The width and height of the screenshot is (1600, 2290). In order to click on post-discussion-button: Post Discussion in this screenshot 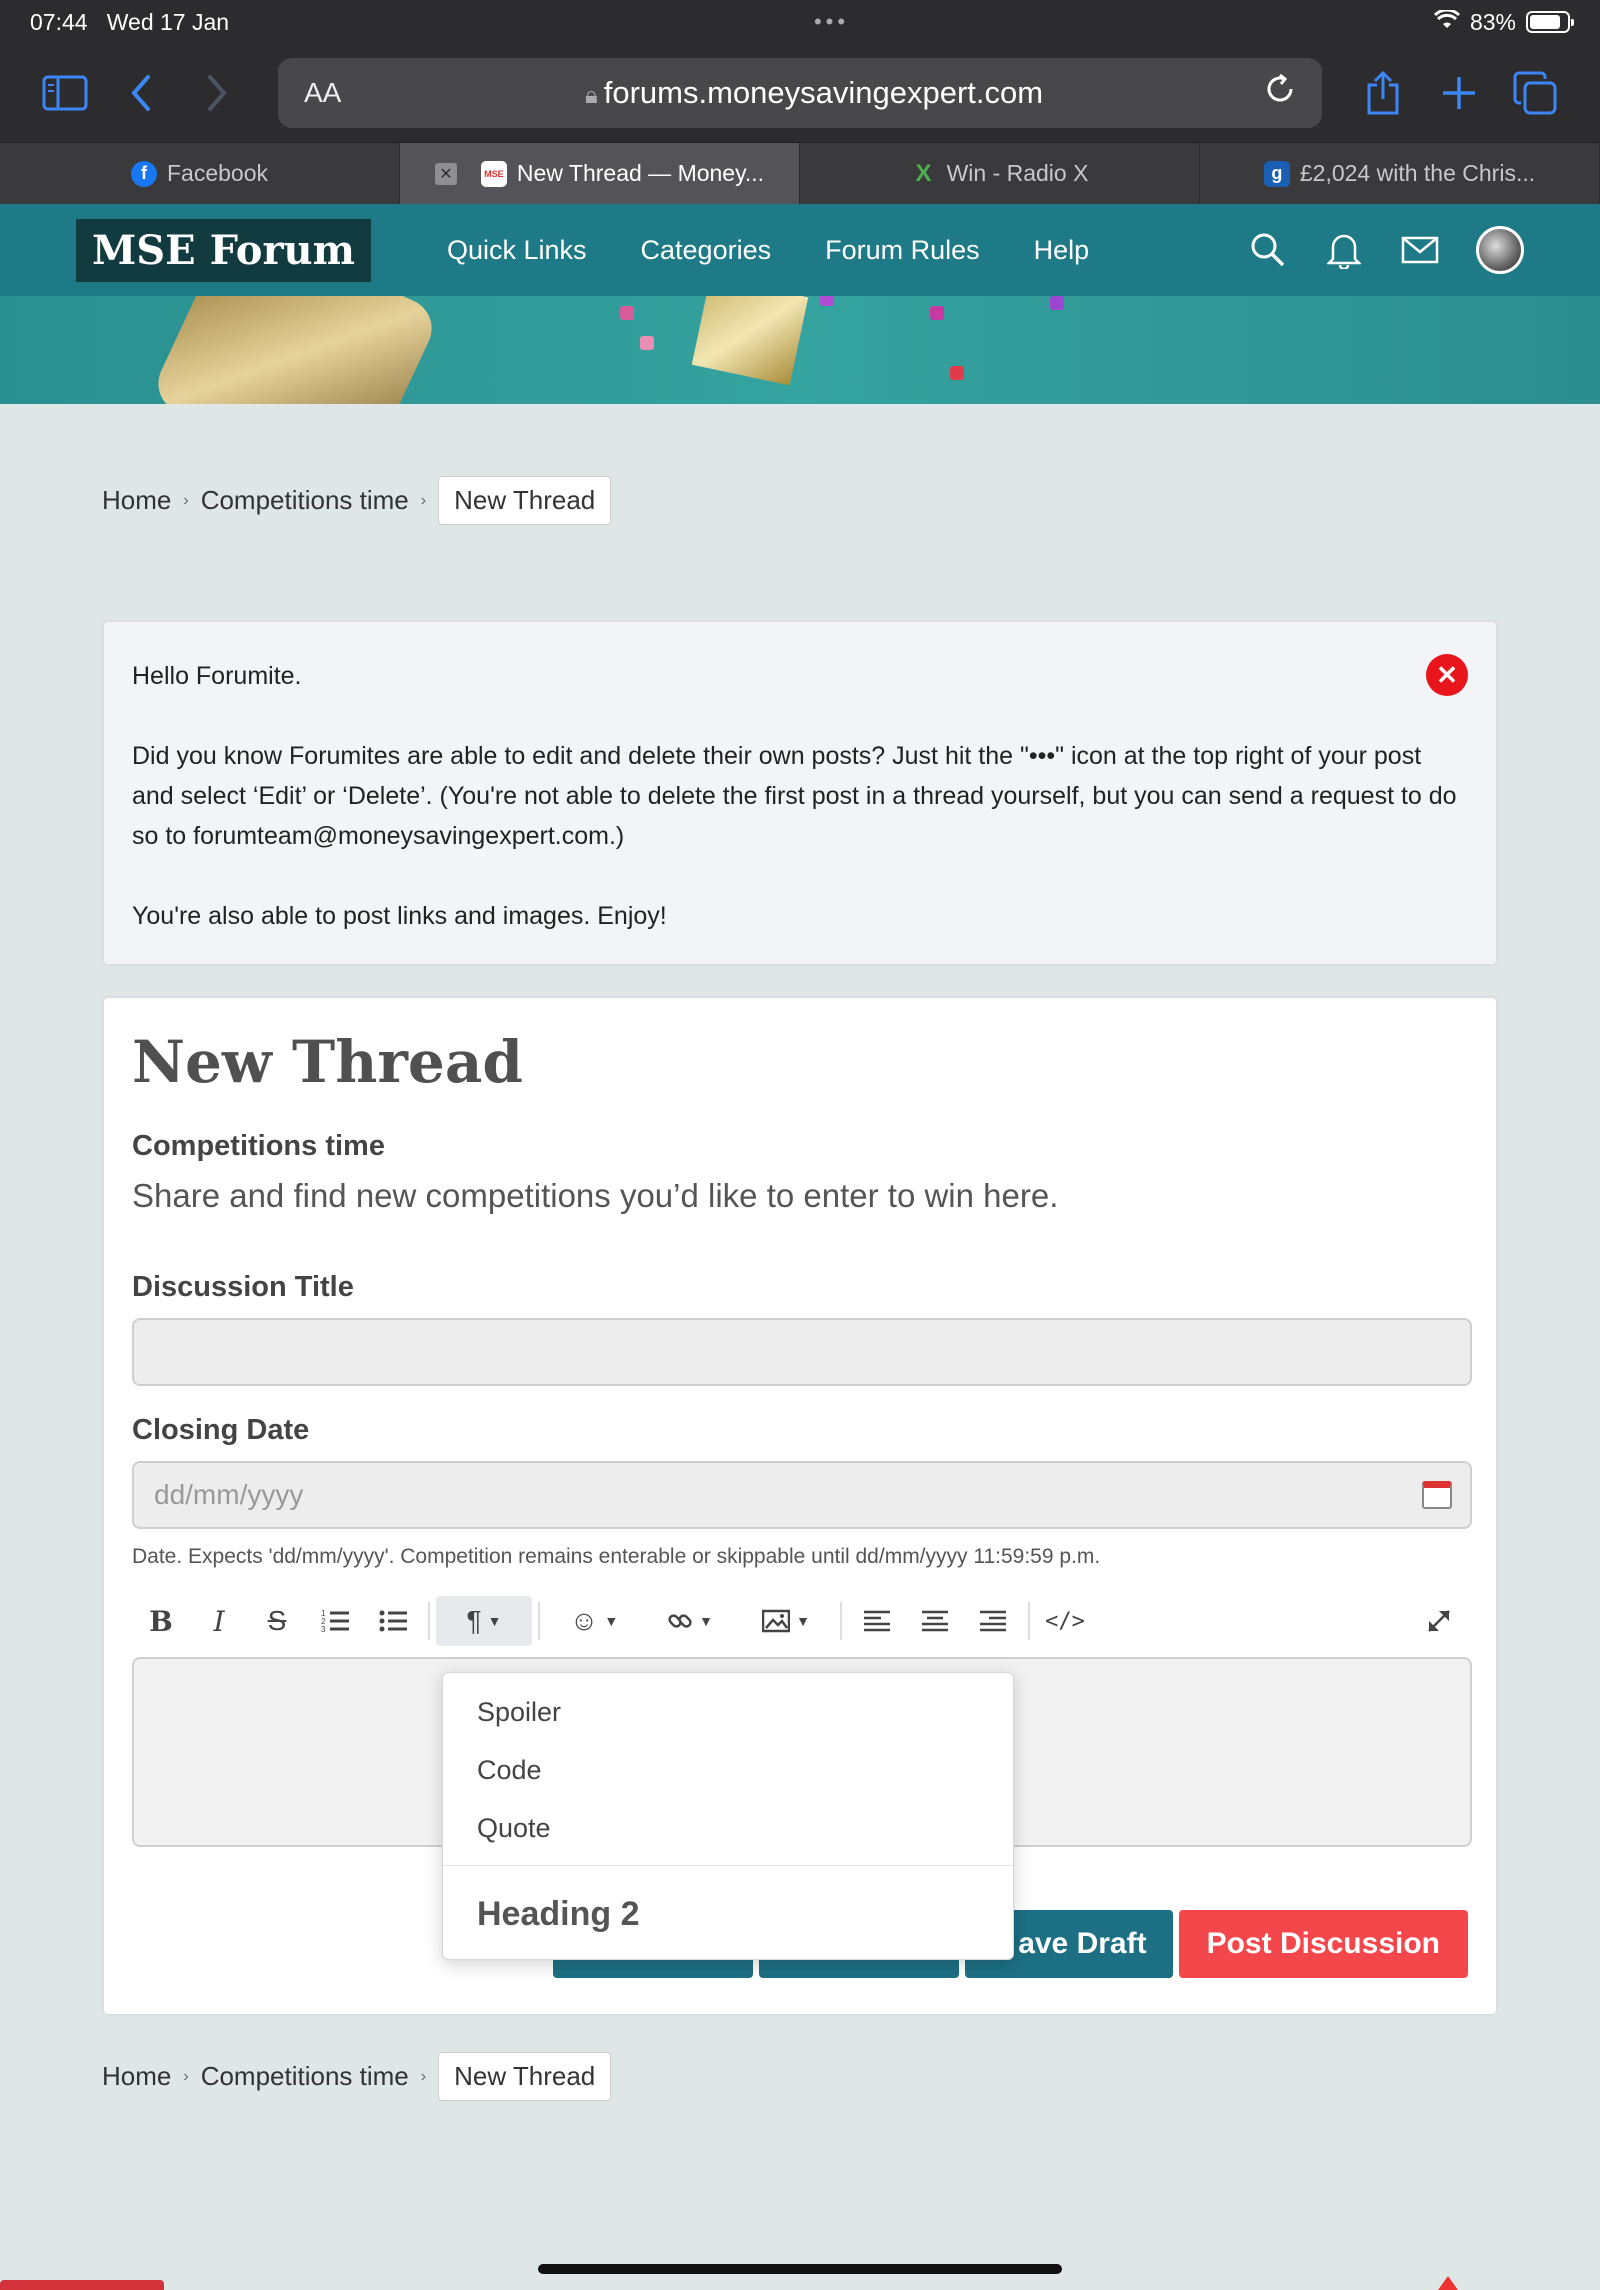, I will do `click(1323, 1944)`.